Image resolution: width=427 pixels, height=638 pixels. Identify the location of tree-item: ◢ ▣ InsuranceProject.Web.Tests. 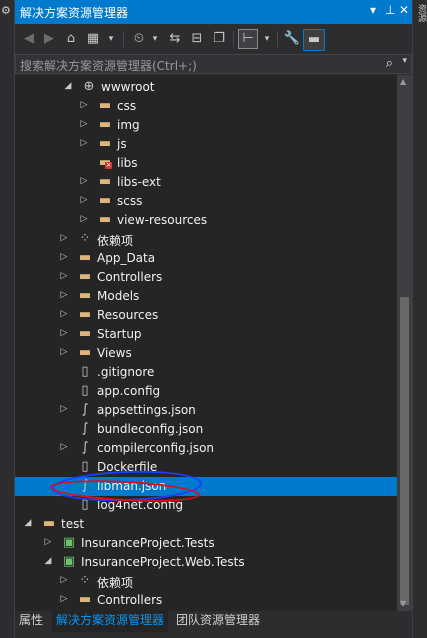
(206, 562).